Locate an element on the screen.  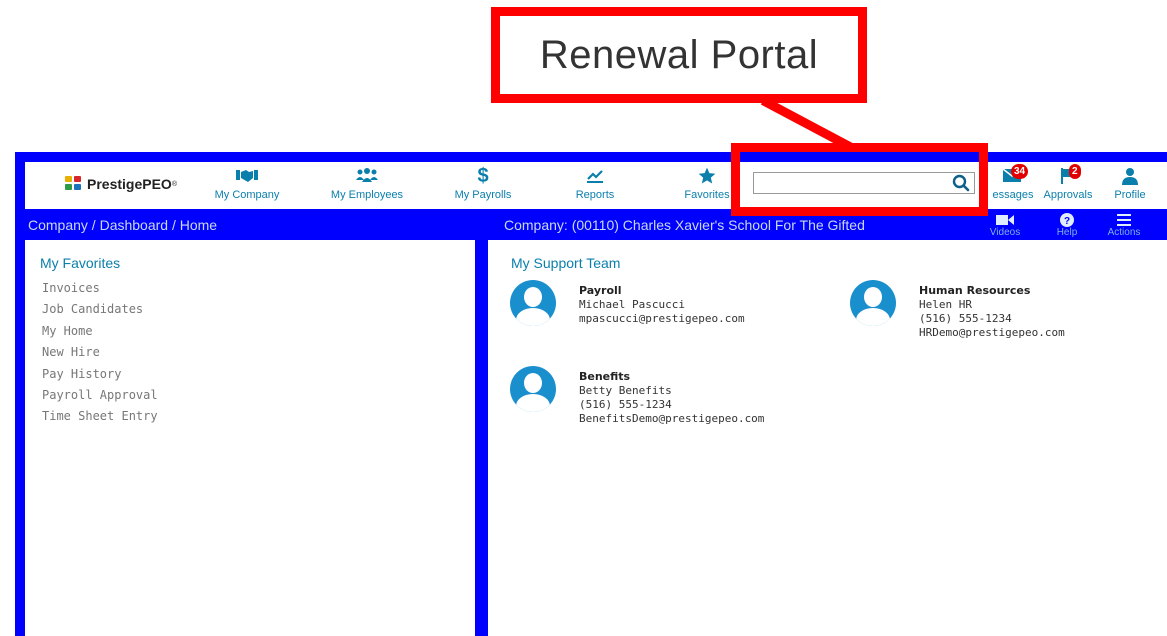
user-icon is located at coordinates (1130, 176).